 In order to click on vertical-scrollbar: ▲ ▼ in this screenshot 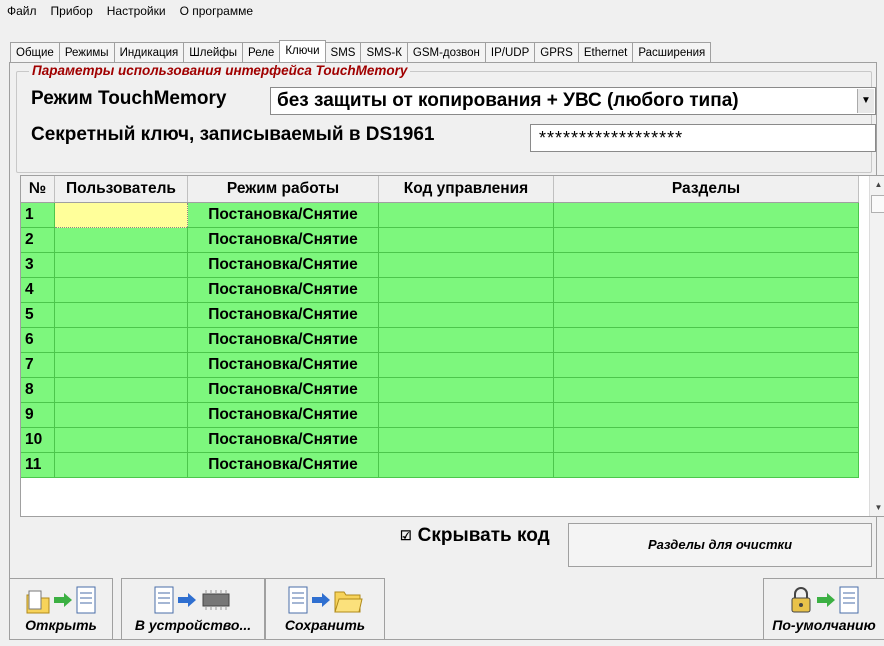, I will do `click(876, 346)`.